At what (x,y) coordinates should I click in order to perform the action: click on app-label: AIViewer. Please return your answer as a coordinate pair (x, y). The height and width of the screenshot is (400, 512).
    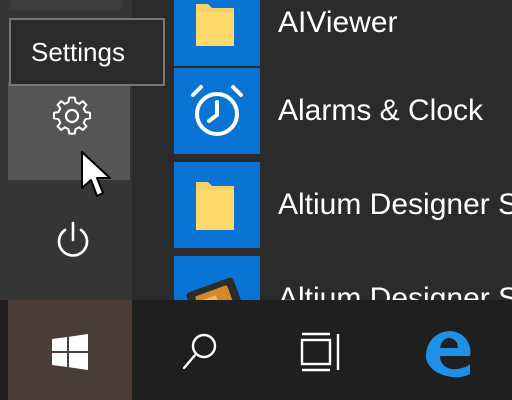
    Looking at the image, I should click on (338, 22).